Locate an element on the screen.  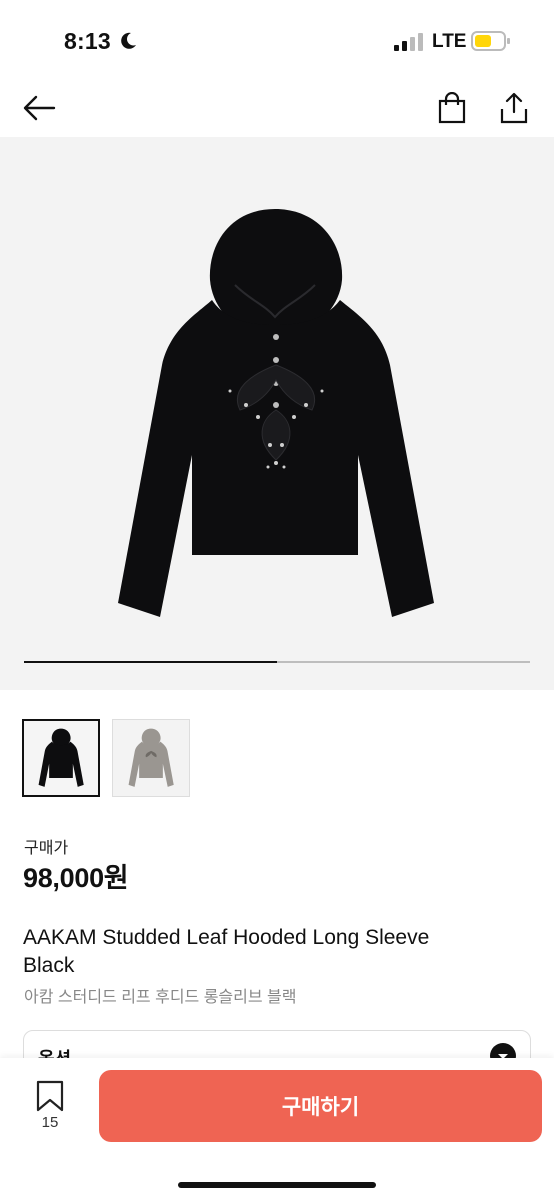
status-bar: 8:13 LTE is located at coordinates (277, 40).